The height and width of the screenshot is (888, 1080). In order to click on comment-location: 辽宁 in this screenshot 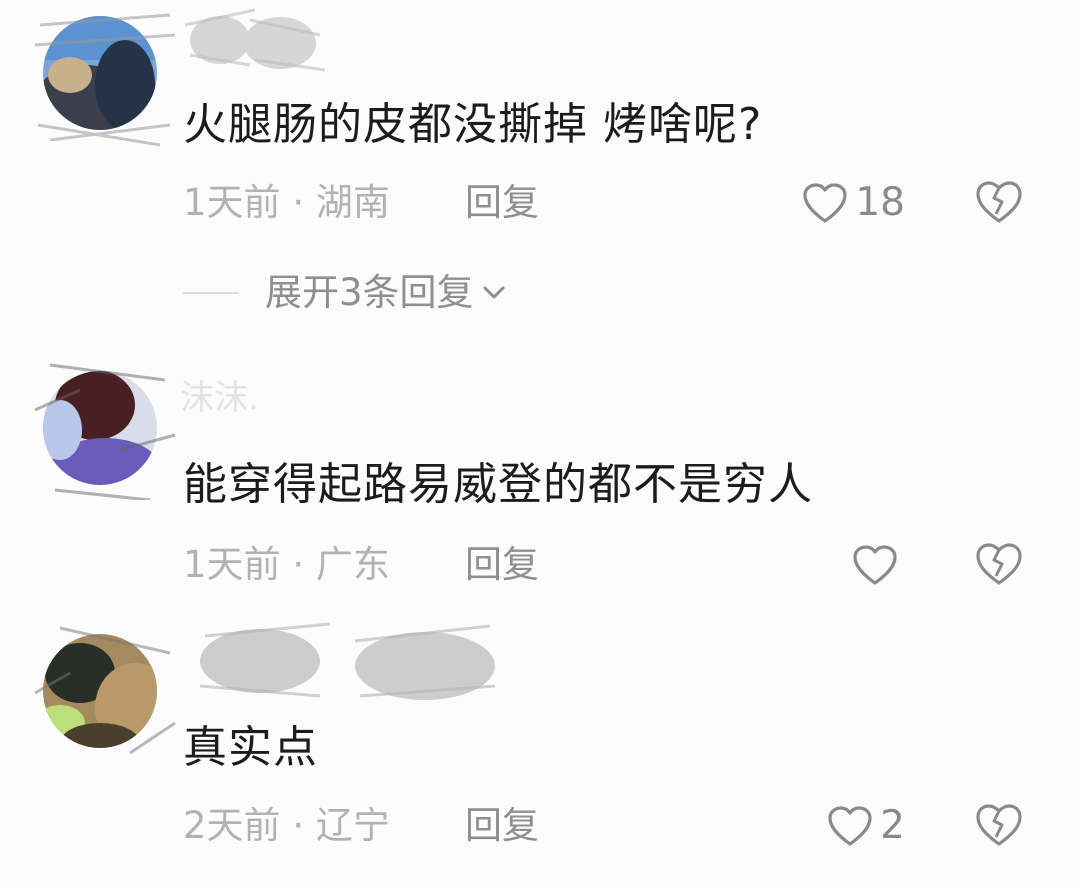, I will do `click(352, 825)`.